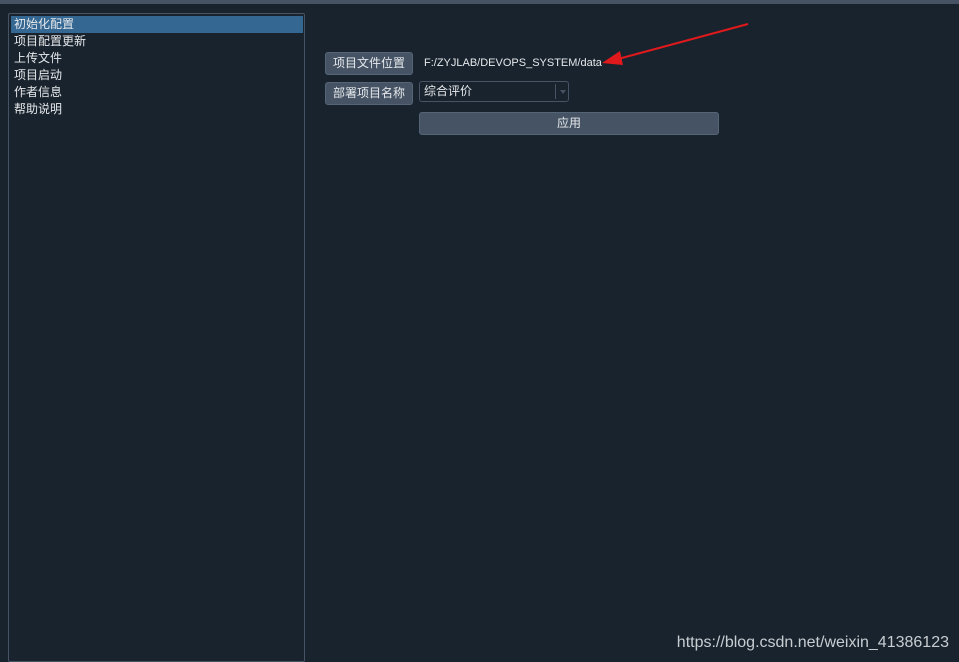 Image resolution: width=959 pixels, height=662 pixels. I want to click on window-top-border, so click(479, 2).